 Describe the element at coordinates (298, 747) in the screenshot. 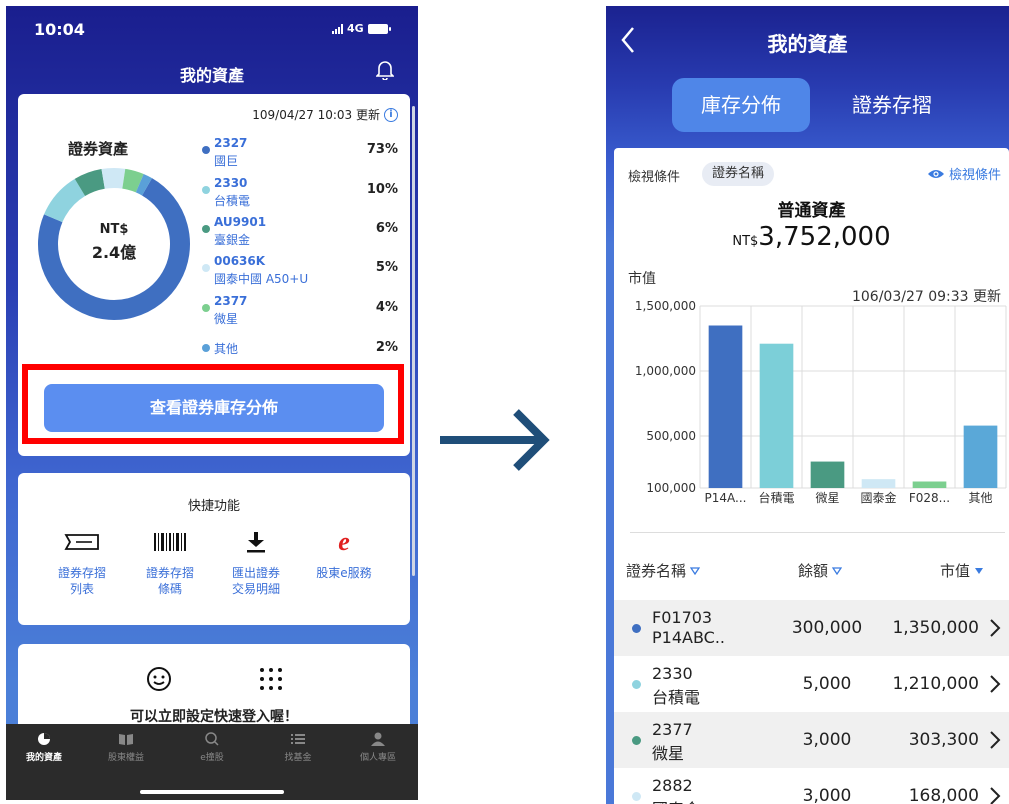

I see `tab-fund: 找基金` at that location.